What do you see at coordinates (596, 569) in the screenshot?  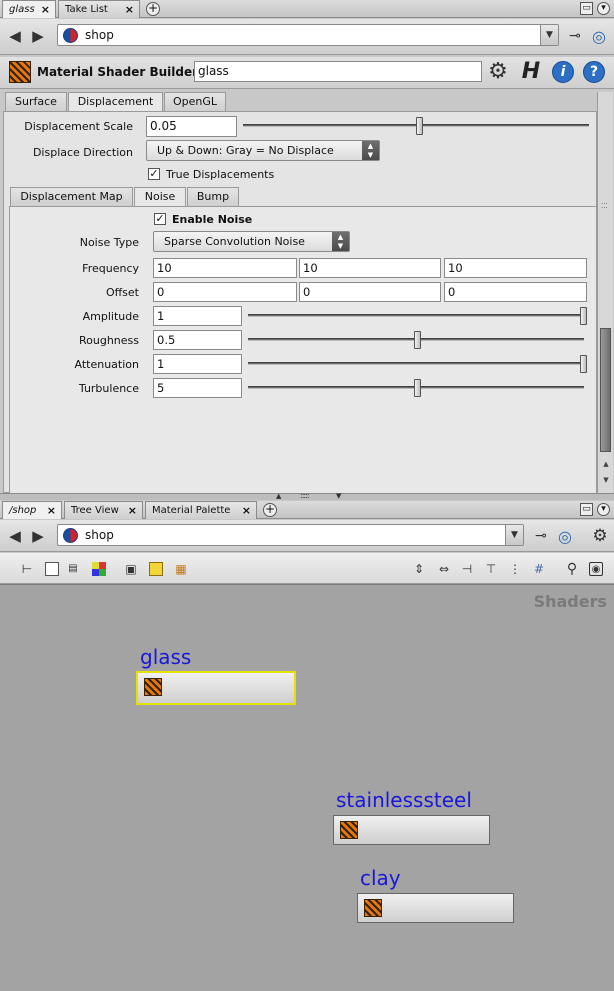 I see `view-icon: ◉` at bounding box center [596, 569].